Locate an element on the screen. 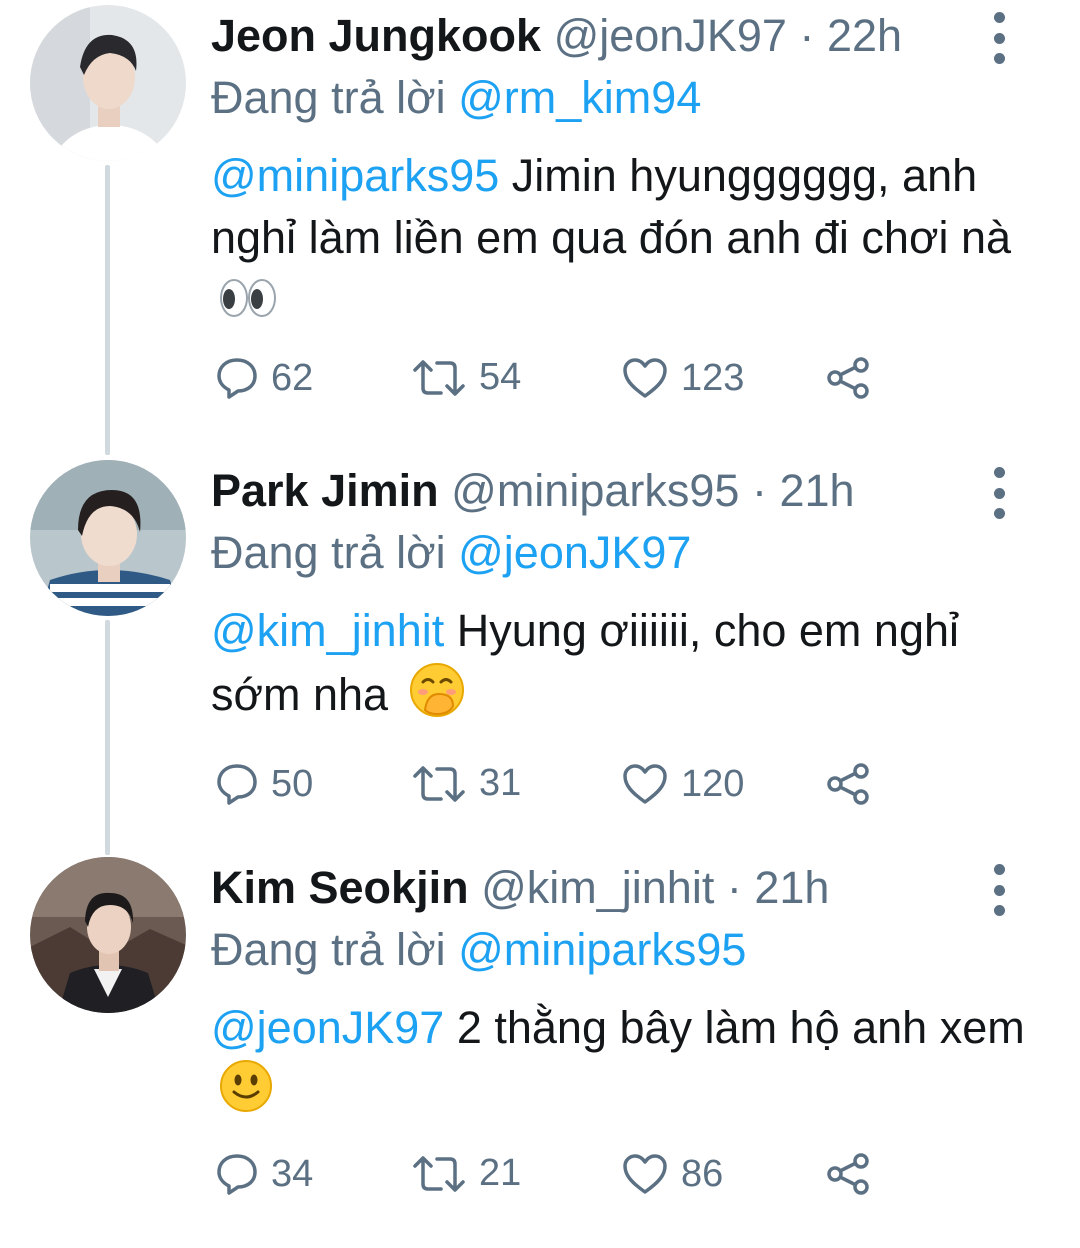 This screenshot has width=1080, height=1248. retweet-button: 21 is located at coordinates (466, 1173).